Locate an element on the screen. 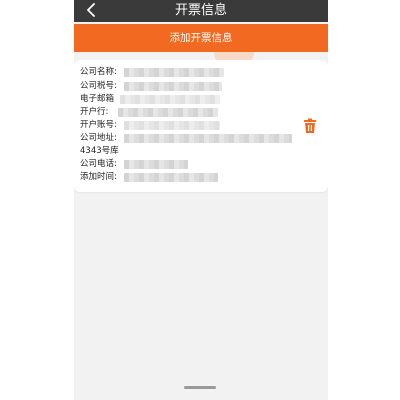  page-title: 开票信息 is located at coordinates (200, 10).